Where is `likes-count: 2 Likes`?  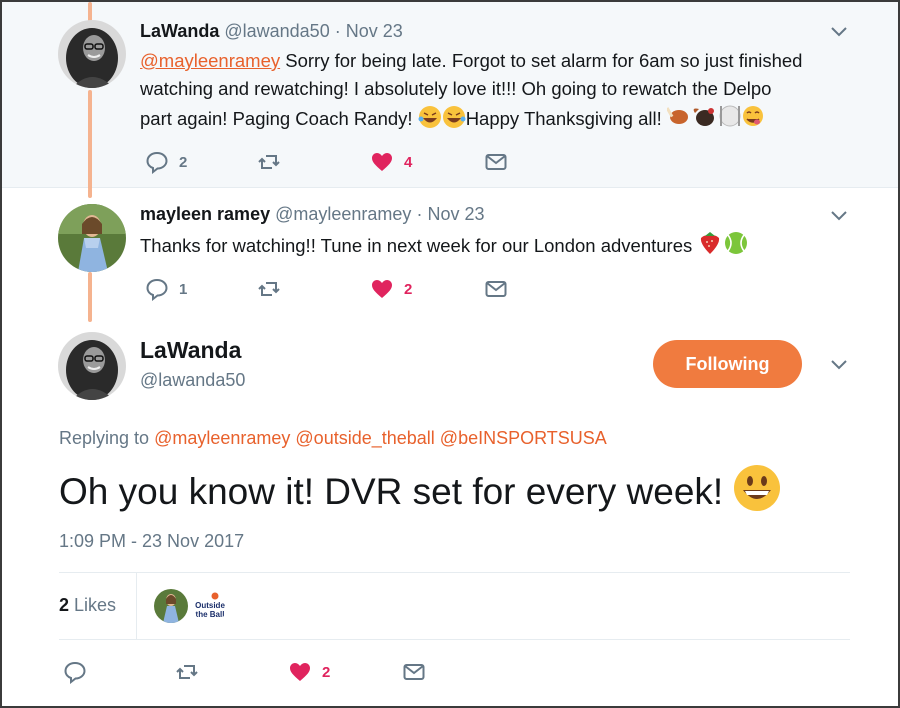
likes-count: 2 Likes is located at coordinates (87, 605).